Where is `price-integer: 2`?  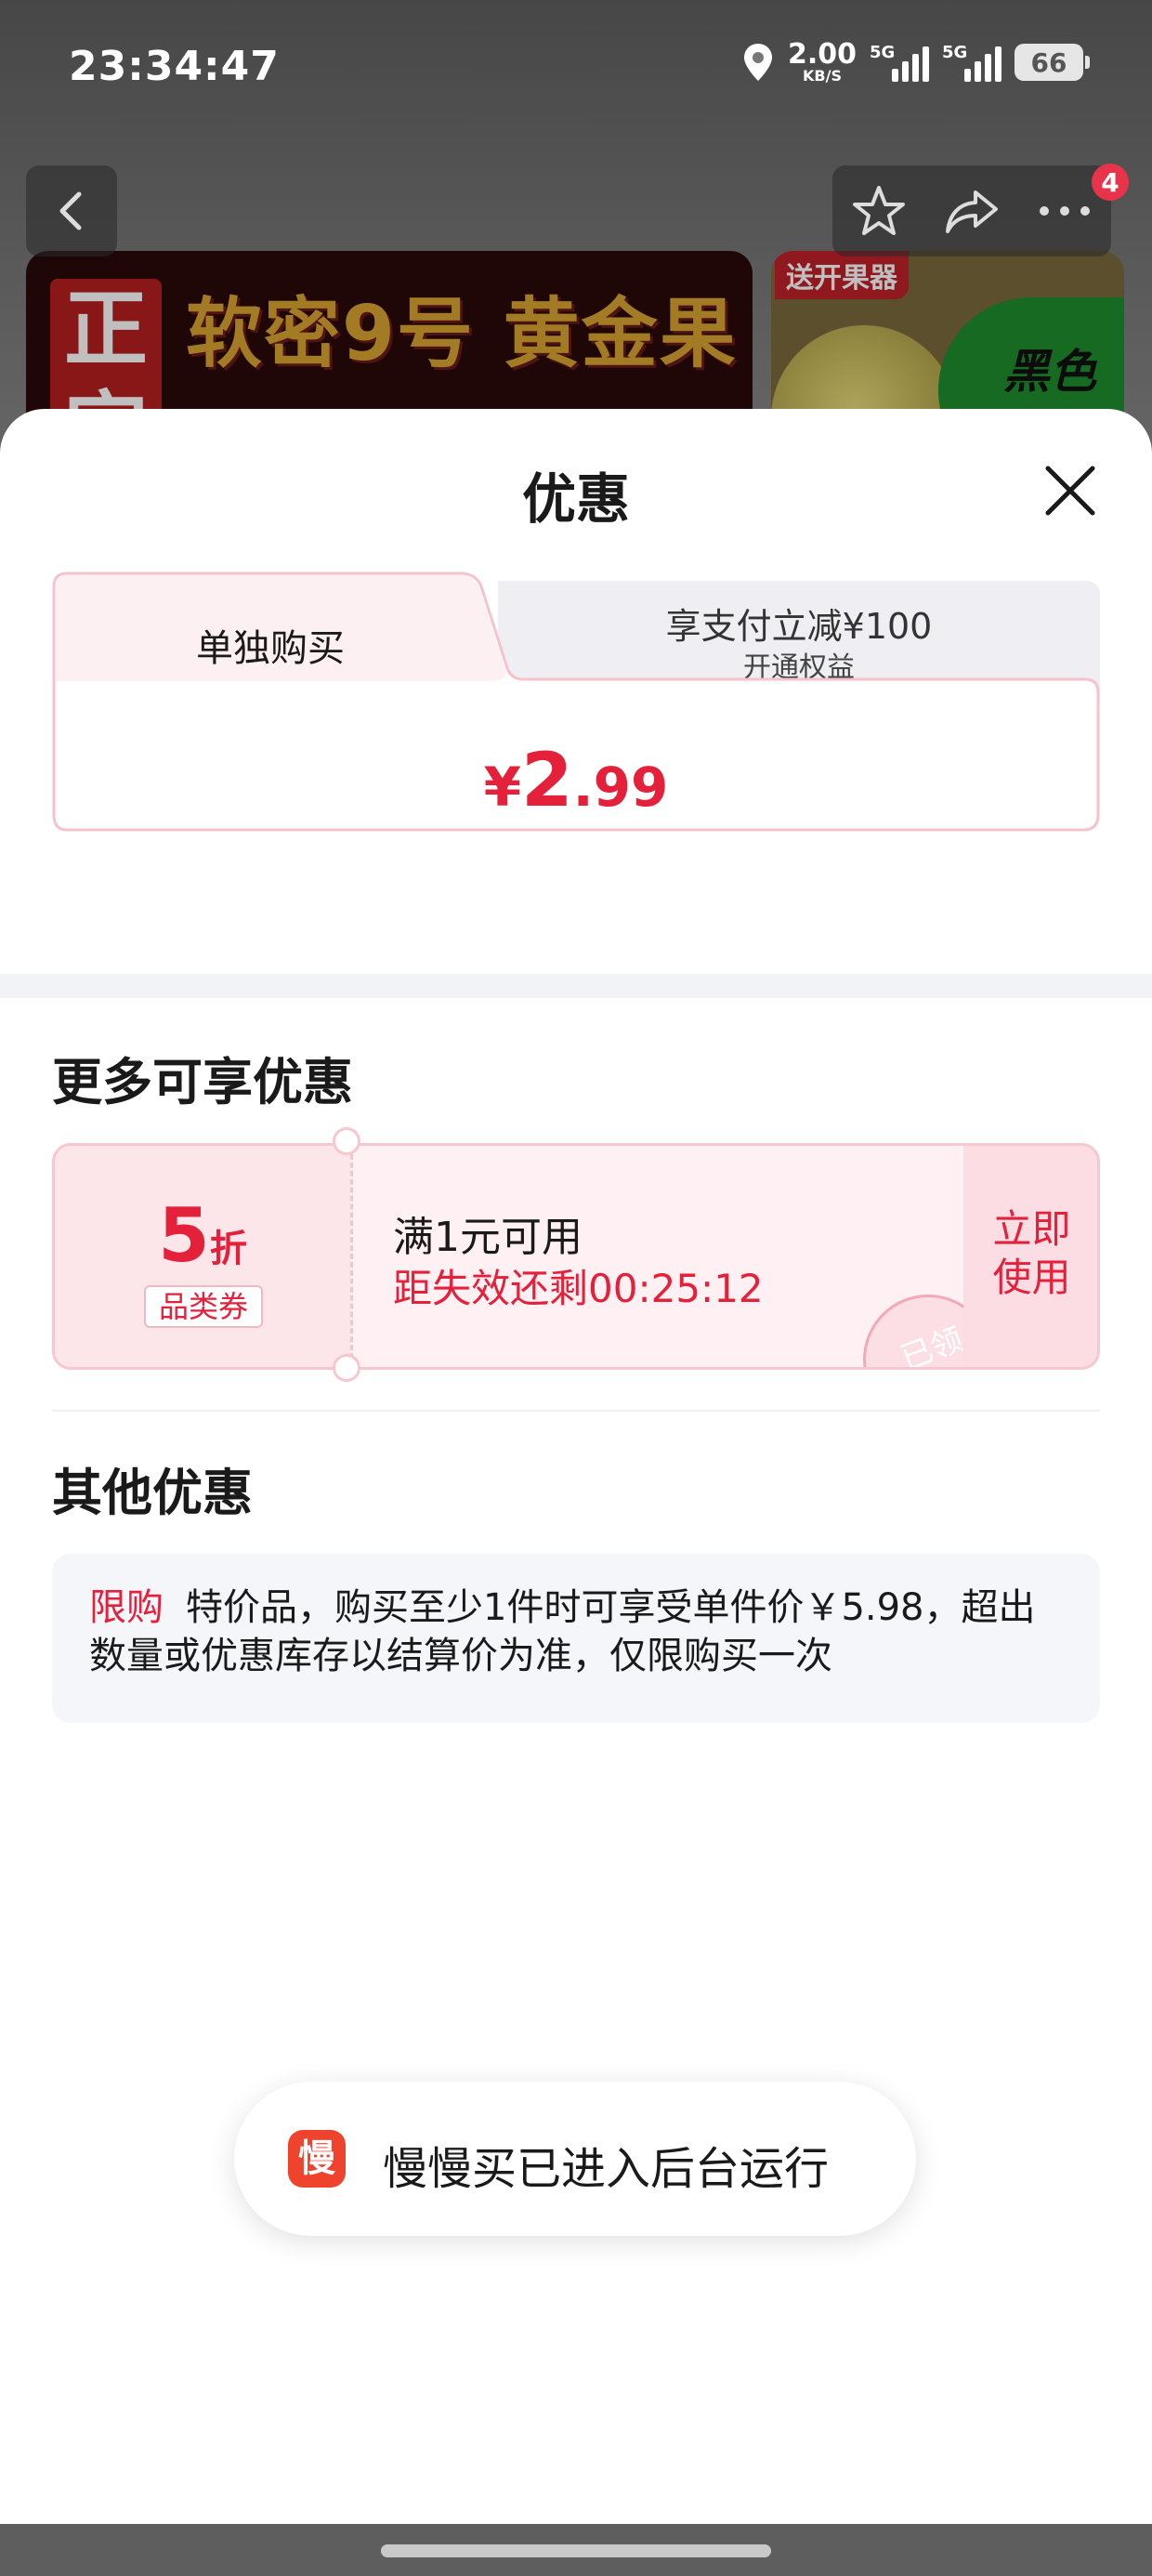 price-integer: 2 is located at coordinates (546, 780).